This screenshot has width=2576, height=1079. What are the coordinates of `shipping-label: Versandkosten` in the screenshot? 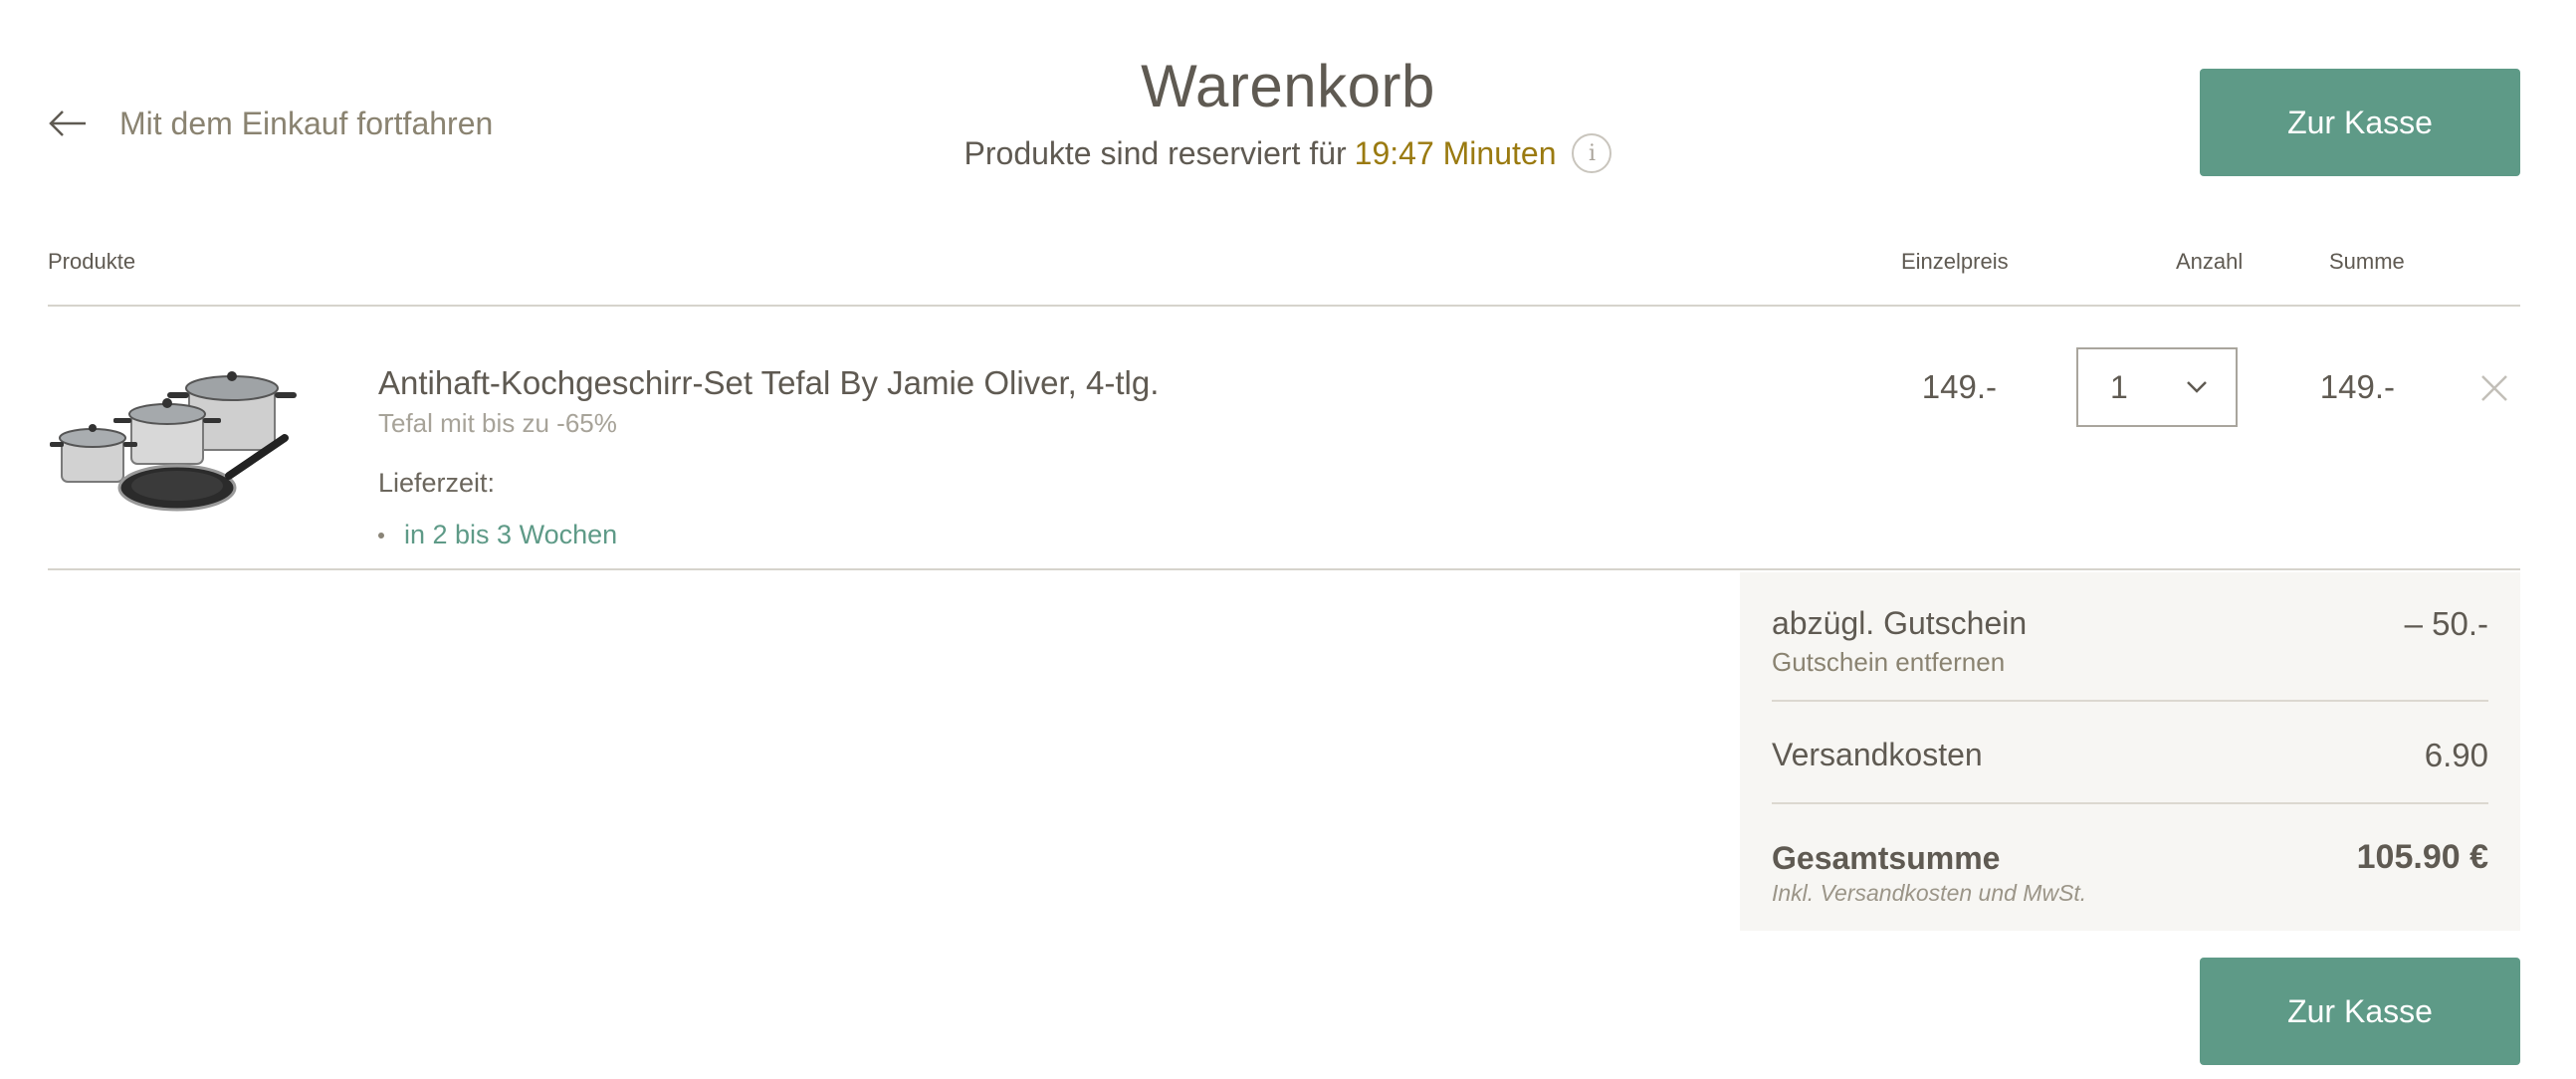 It's located at (1877, 754).